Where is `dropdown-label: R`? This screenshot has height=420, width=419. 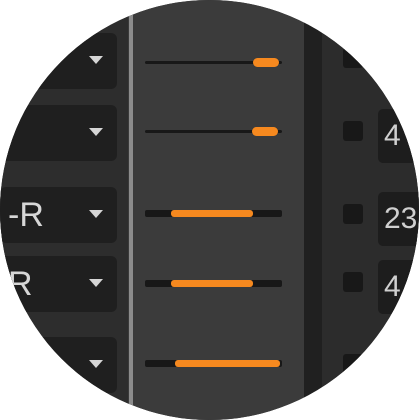 dropdown-label: R is located at coordinates (20, 284).